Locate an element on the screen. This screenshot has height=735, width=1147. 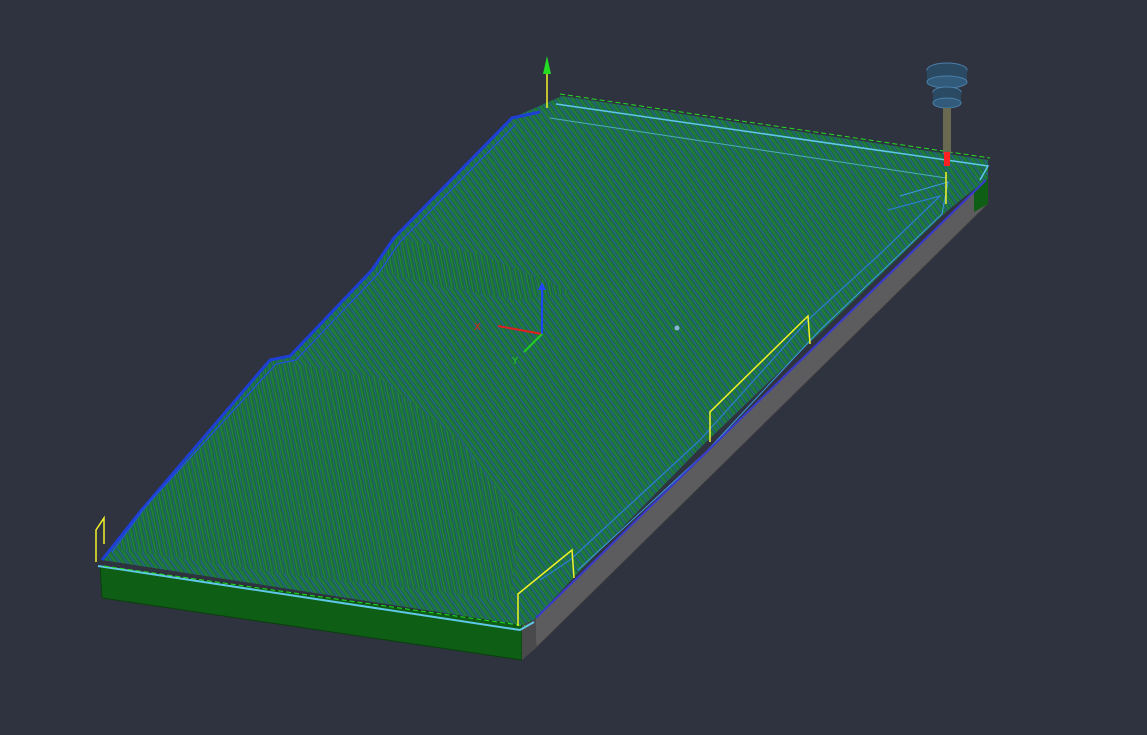
triad-x-label: X is located at coordinates (477, 327).